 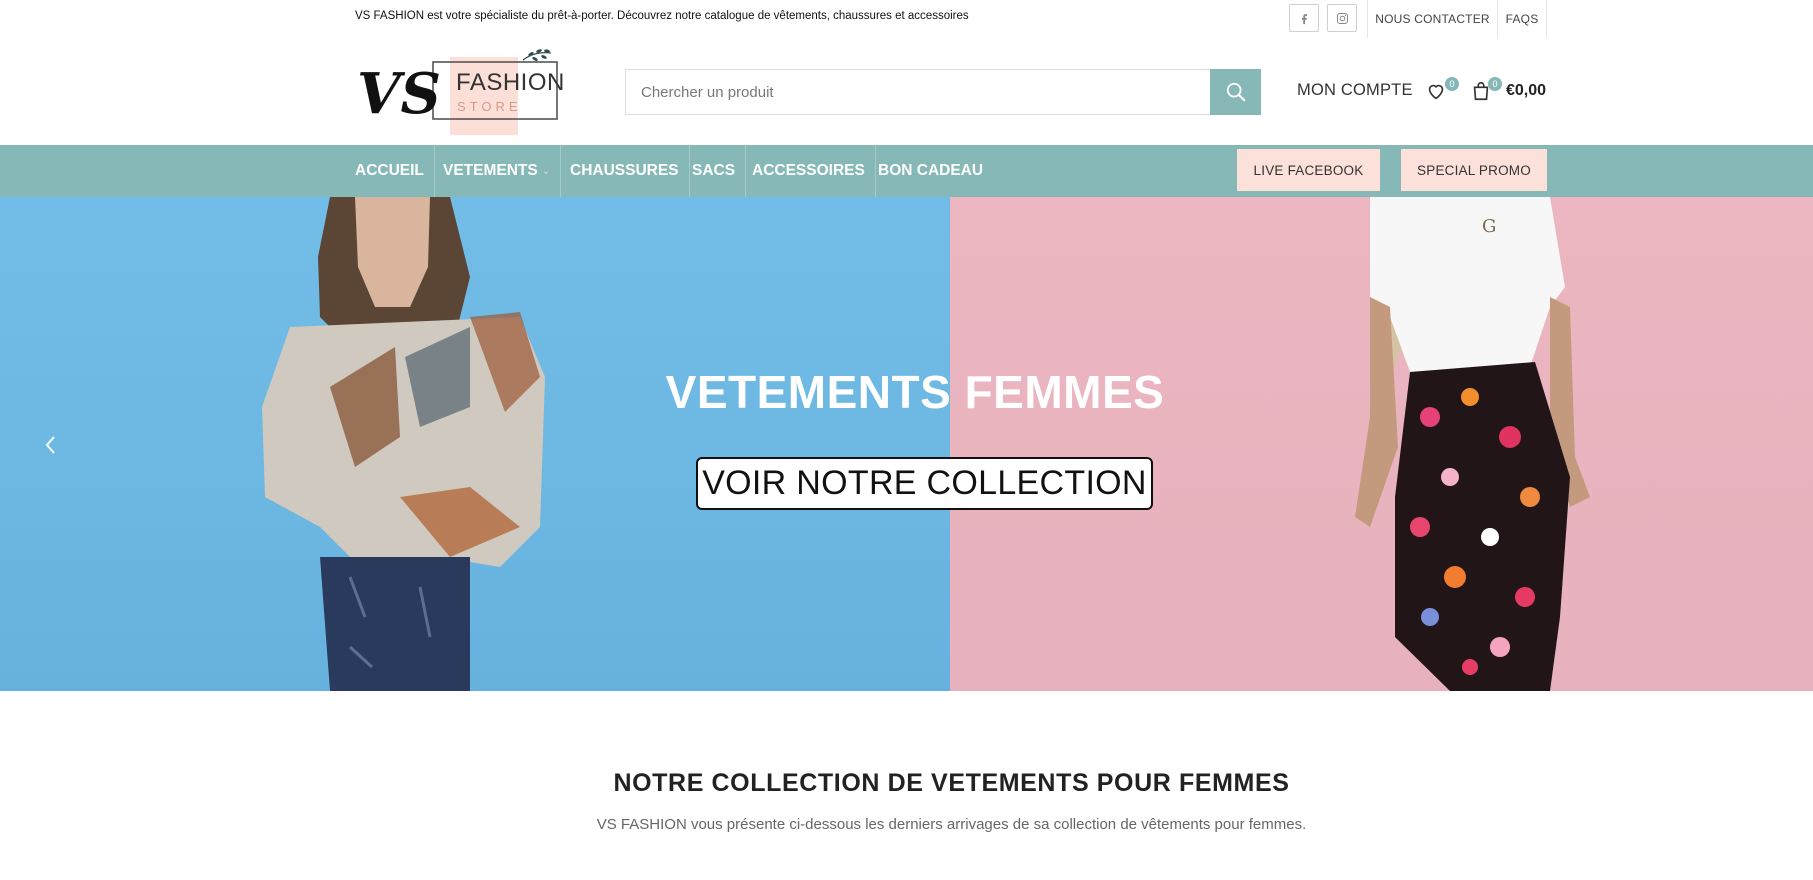 I want to click on nav-item-chaussures: CHAUSSURES, so click(x=625, y=171).